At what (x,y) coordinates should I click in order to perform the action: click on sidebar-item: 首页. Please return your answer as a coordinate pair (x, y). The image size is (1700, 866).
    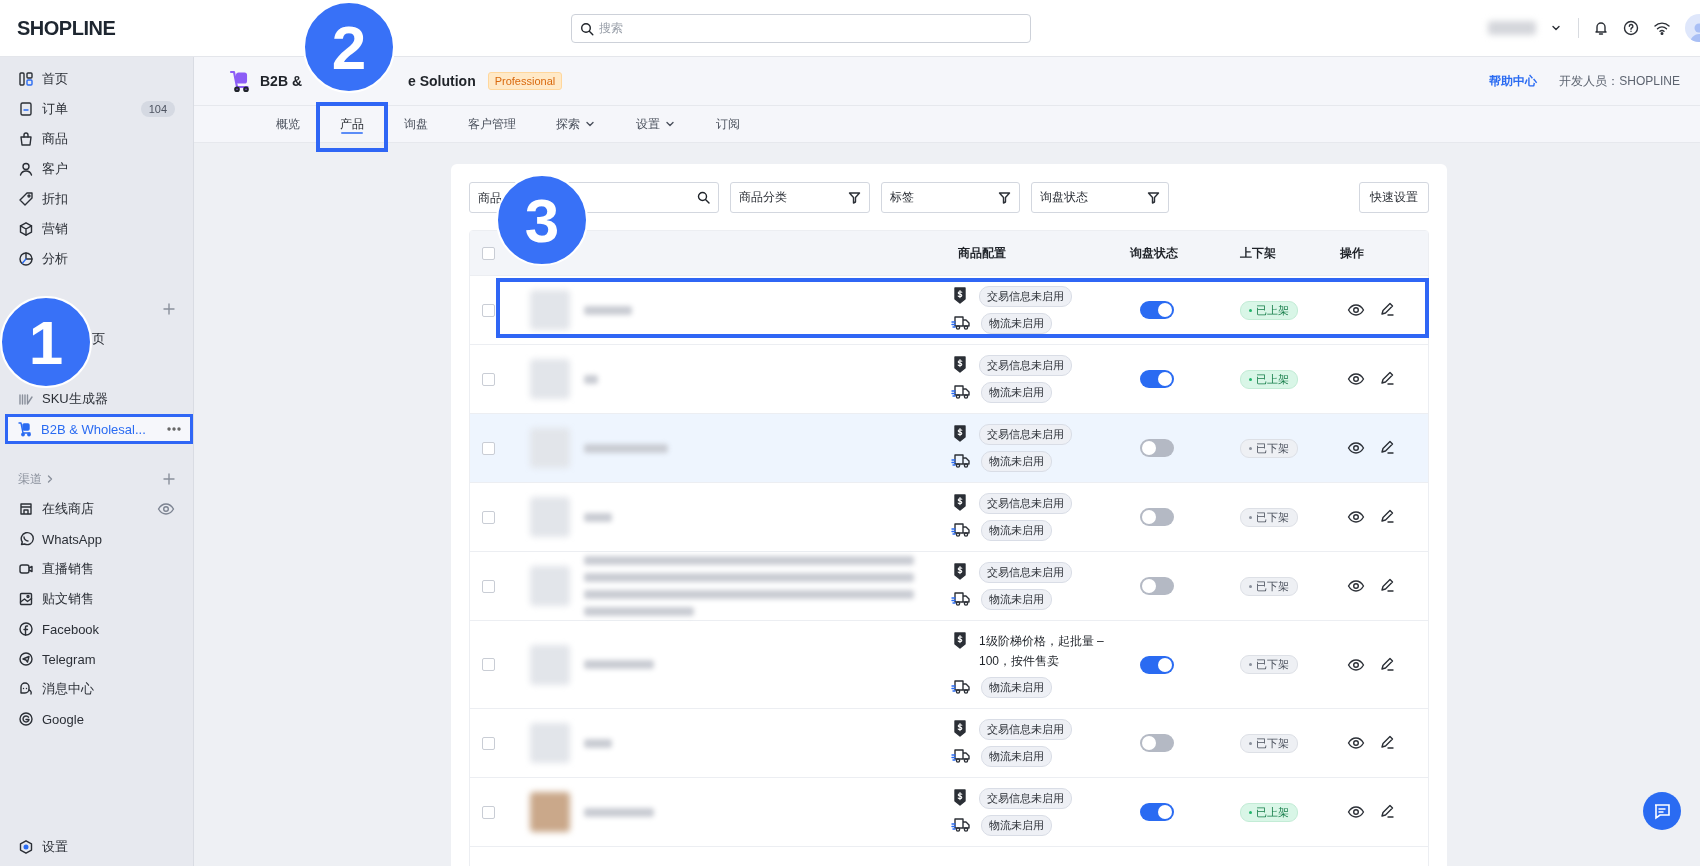
    Looking at the image, I should click on (96, 79).